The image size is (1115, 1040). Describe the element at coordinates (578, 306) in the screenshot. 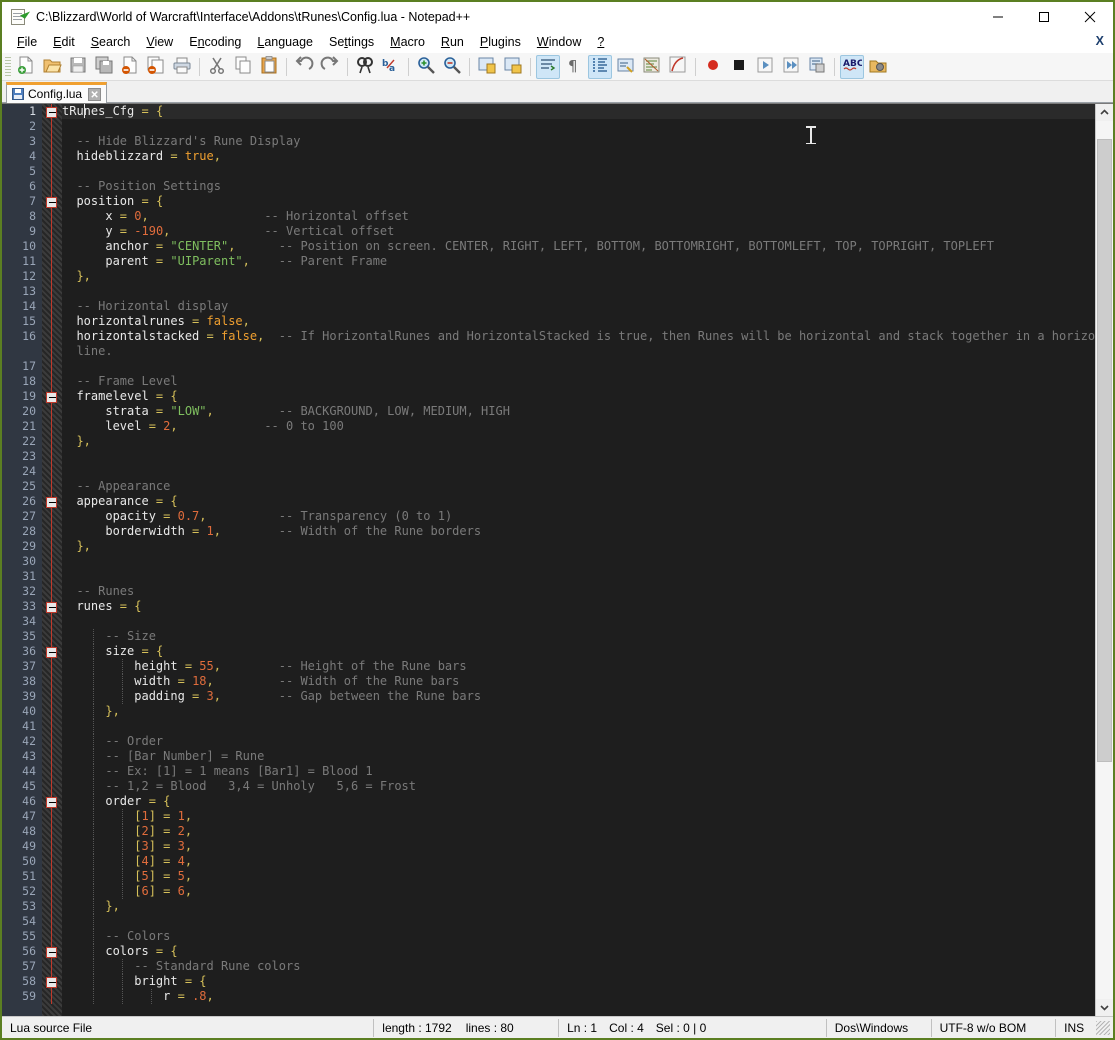

I see `code-line: -- Horizontal display` at that location.